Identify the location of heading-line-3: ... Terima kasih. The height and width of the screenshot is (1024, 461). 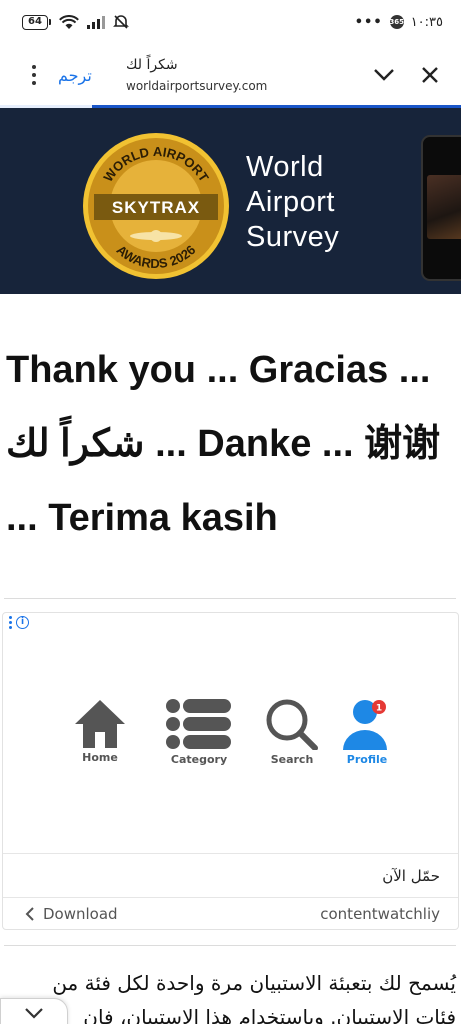
(142, 518).